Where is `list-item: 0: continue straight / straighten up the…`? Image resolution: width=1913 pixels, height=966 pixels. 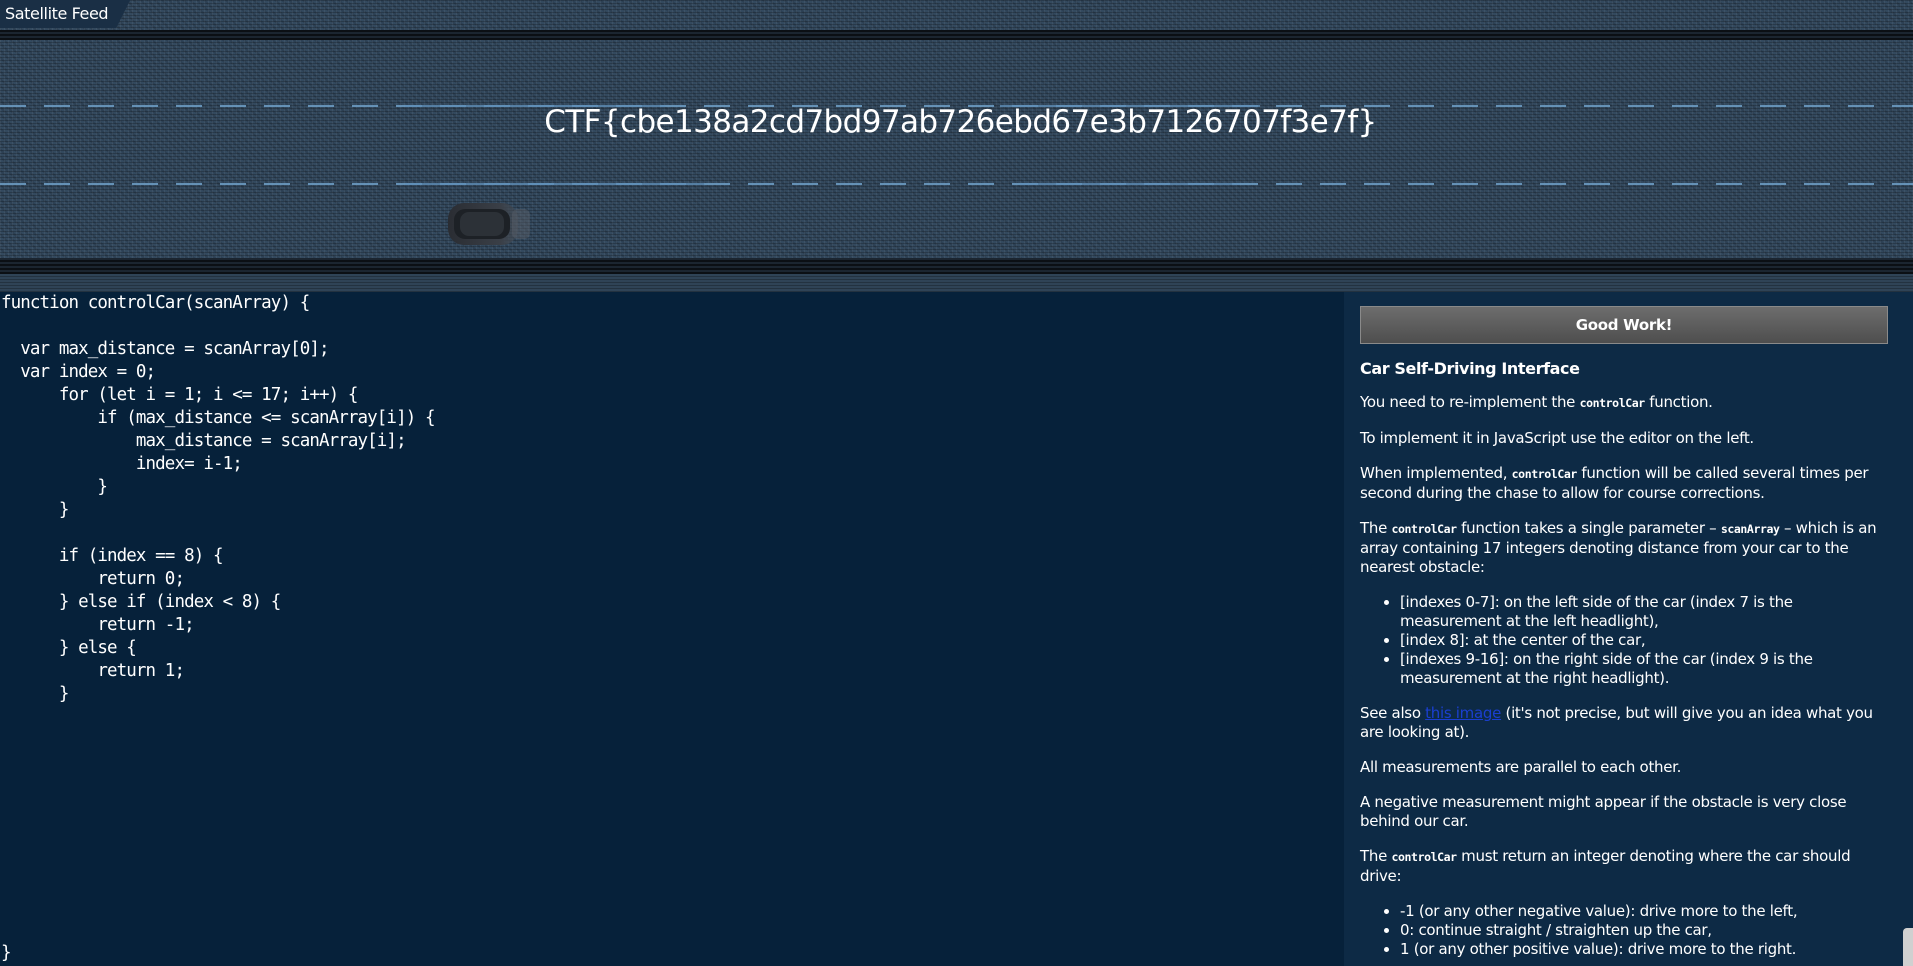
list-item: 0: continue straight / straighten up the… is located at coordinates (1645, 930).